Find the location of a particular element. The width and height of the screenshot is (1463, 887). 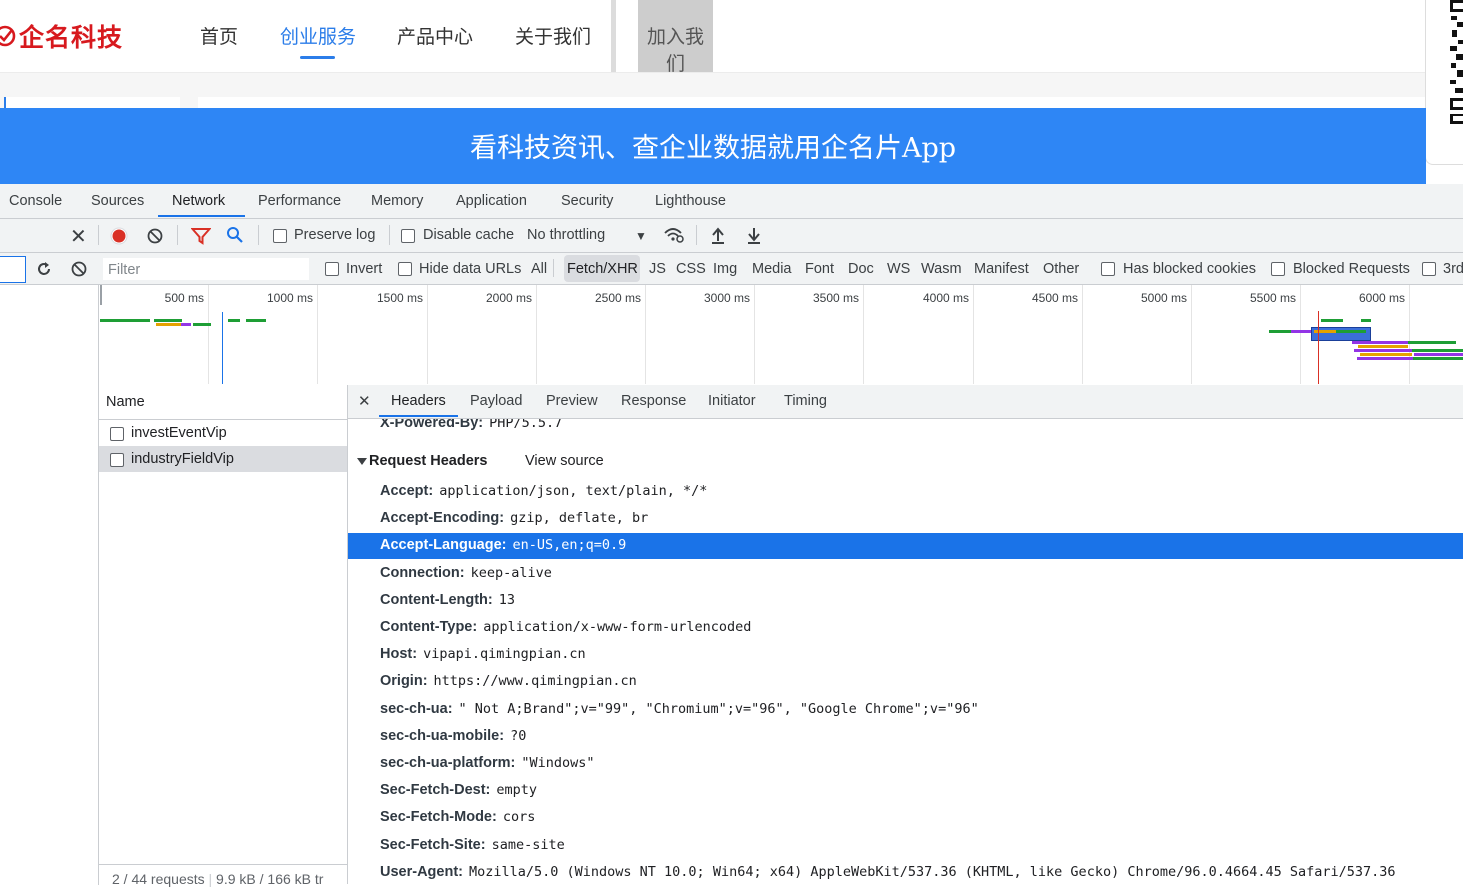

triangle-down-icon is located at coordinates (362, 461).